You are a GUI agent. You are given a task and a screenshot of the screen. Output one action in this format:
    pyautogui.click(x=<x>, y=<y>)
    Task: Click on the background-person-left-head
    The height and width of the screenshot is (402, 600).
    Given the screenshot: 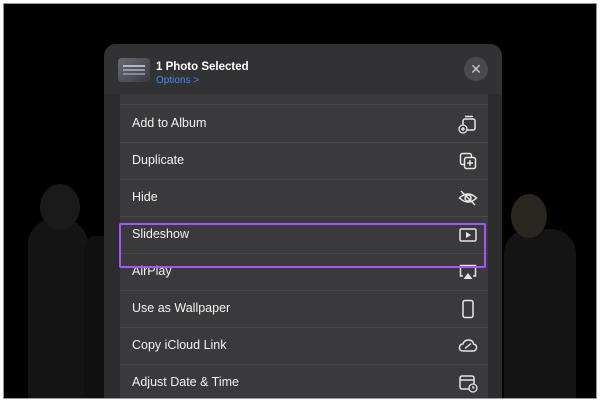 What is the action you would take?
    pyautogui.click(x=60, y=207)
    